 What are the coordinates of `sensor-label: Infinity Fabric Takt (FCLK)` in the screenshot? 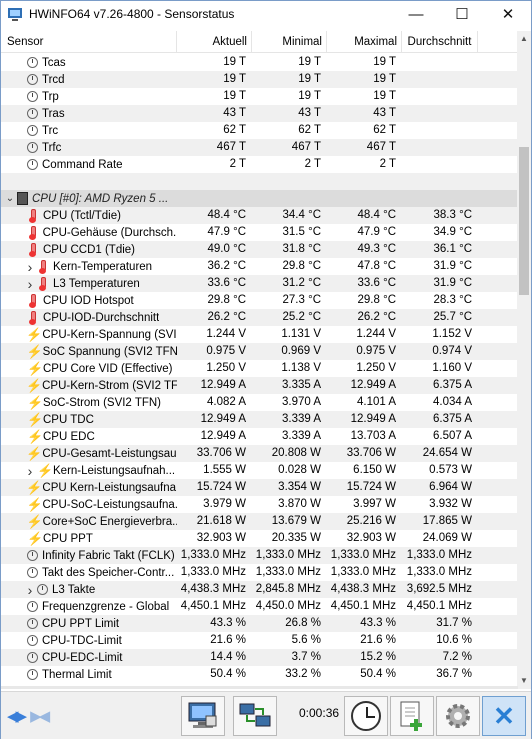 It's located at (108, 555).